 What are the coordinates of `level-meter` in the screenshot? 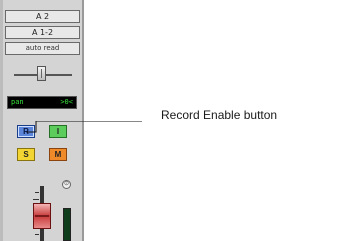 It's located at (67, 224).